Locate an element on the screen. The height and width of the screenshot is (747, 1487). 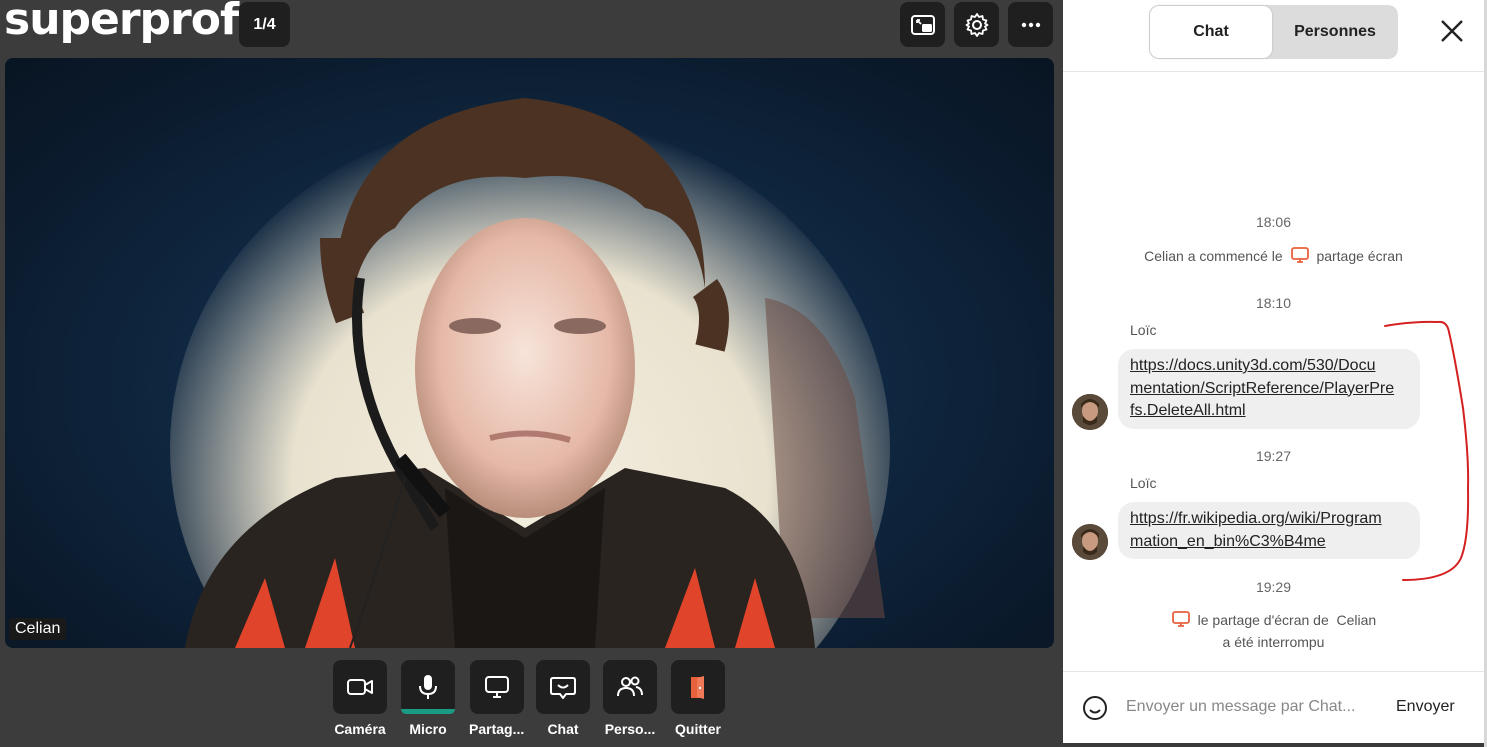
system-message-text: a été interrompu is located at coordinates (1273, 642).